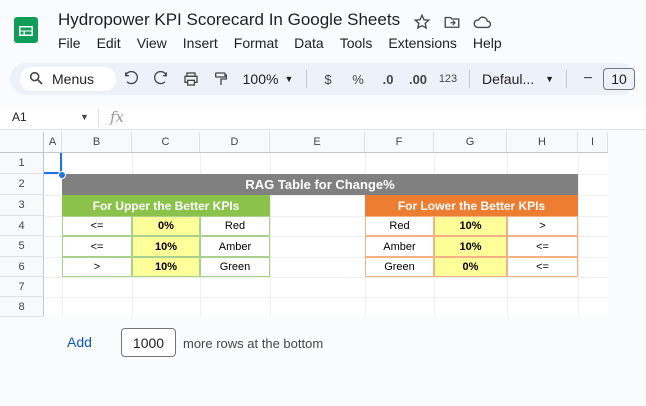 The width and height of the screenshot is (646, 406). What do you see at coordinates (22, 246) in the screenshot?
I see `row-header-5: 5` at bounding box center [22, 246].